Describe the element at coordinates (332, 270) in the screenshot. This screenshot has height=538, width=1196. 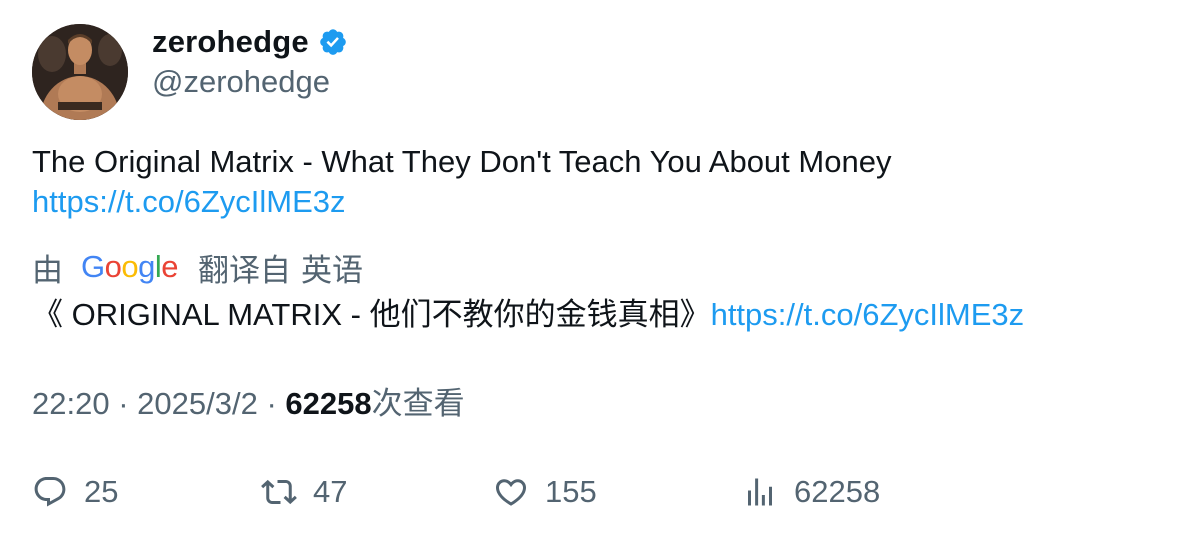
I see `source-language: 英语` at that location.